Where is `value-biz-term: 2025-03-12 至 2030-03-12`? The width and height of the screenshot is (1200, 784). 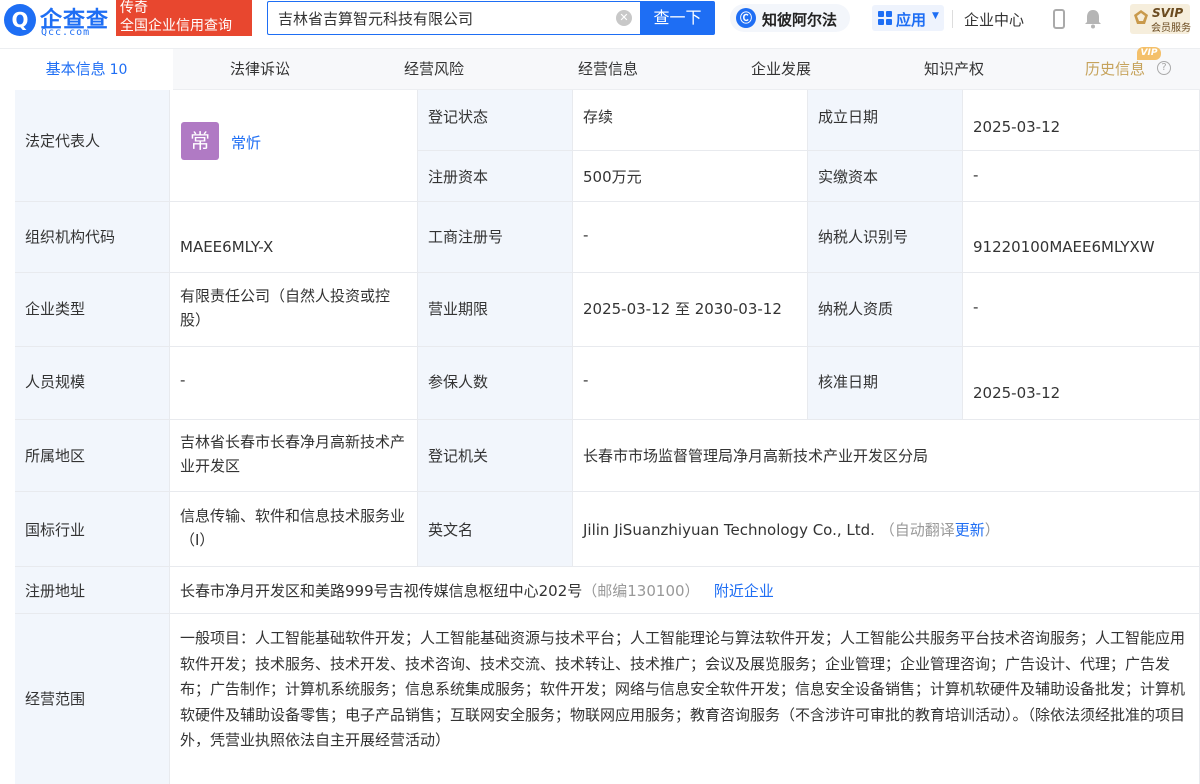
value-biz-term: 2025-03-12 至 2030-03-12 is located at coordinates (690, 310).